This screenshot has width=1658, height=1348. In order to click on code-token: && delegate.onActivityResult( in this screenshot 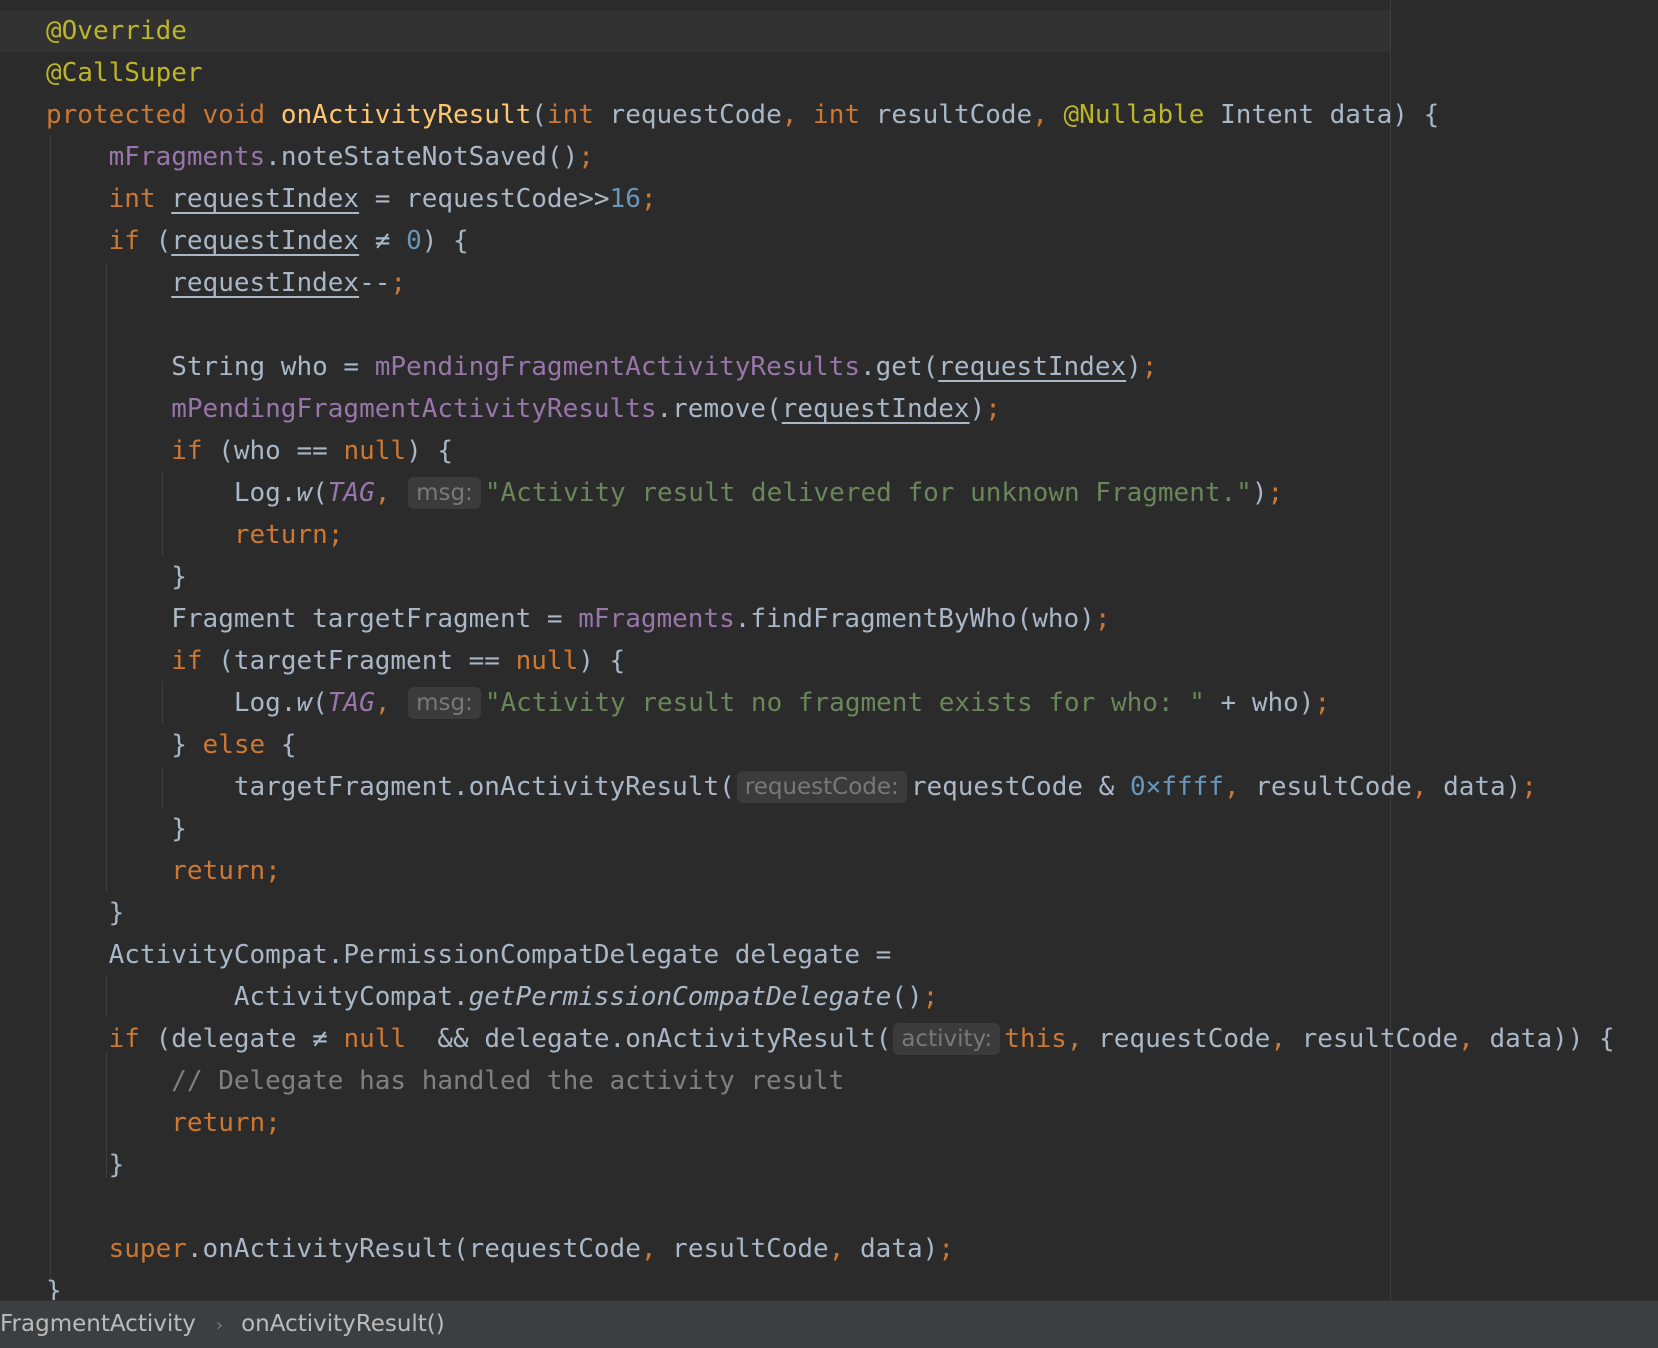, I will do `click(656, 1039)`.